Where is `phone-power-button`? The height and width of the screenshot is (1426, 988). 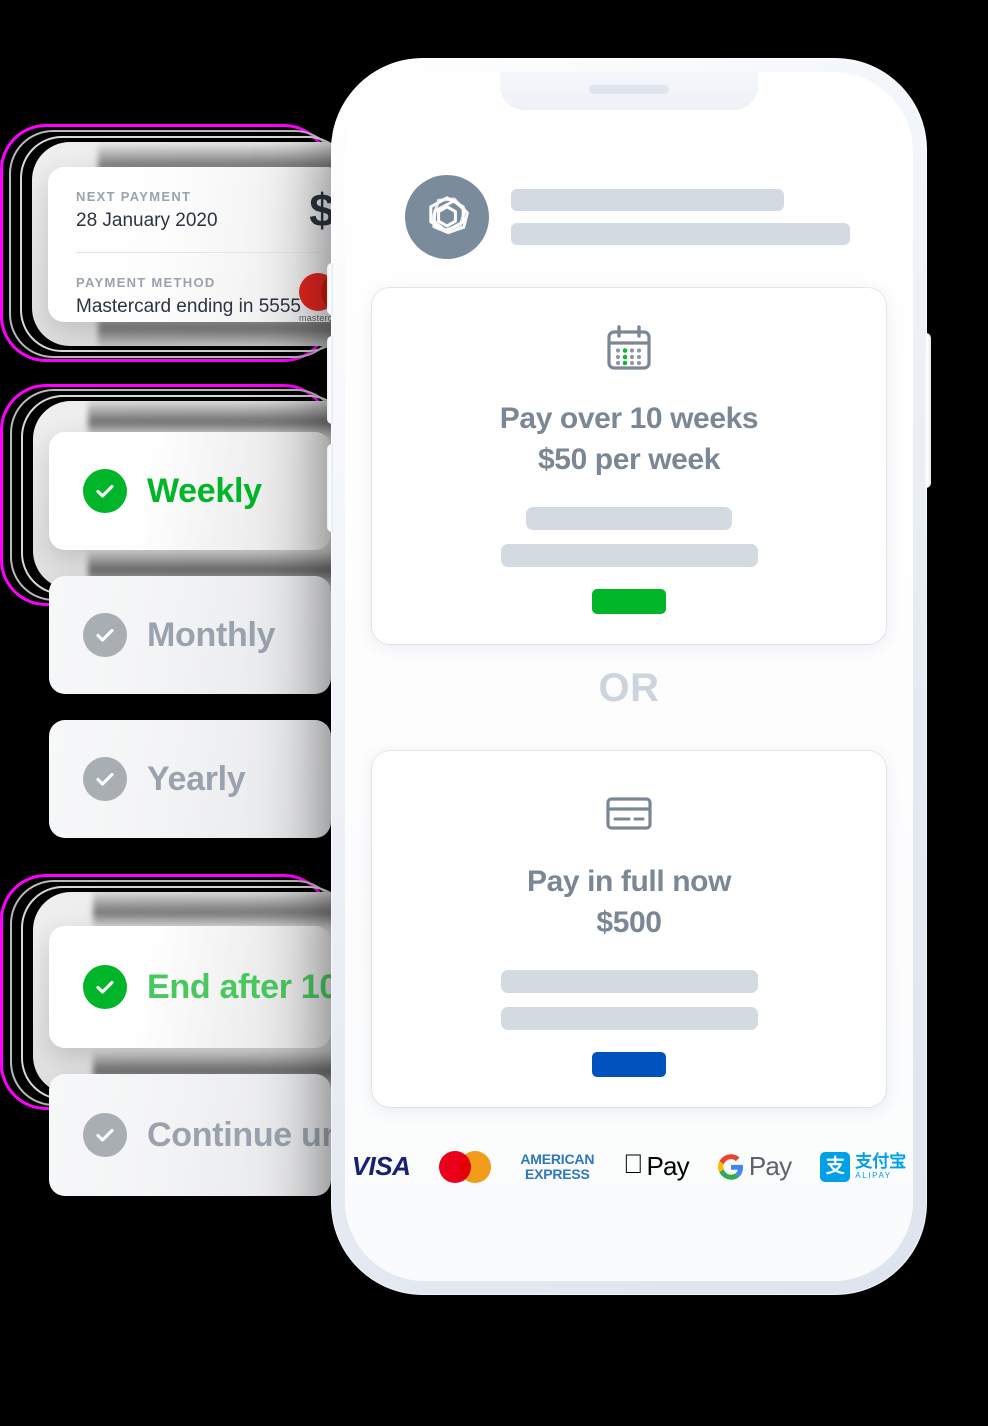 phone-power-button is located at coordinates (927, 410).